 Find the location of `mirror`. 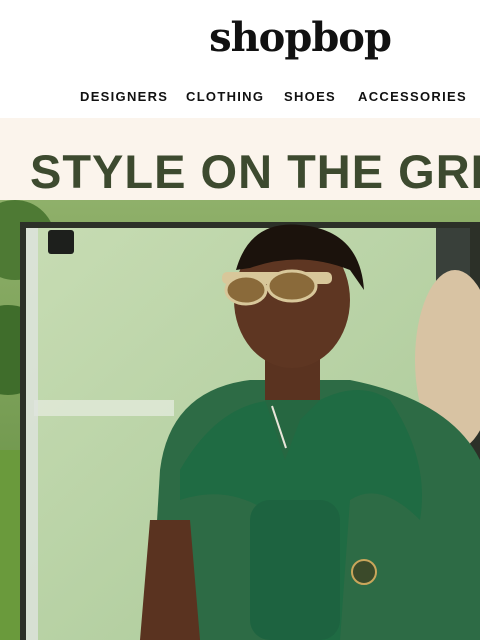

mirror is located at coordinates (61, 242).